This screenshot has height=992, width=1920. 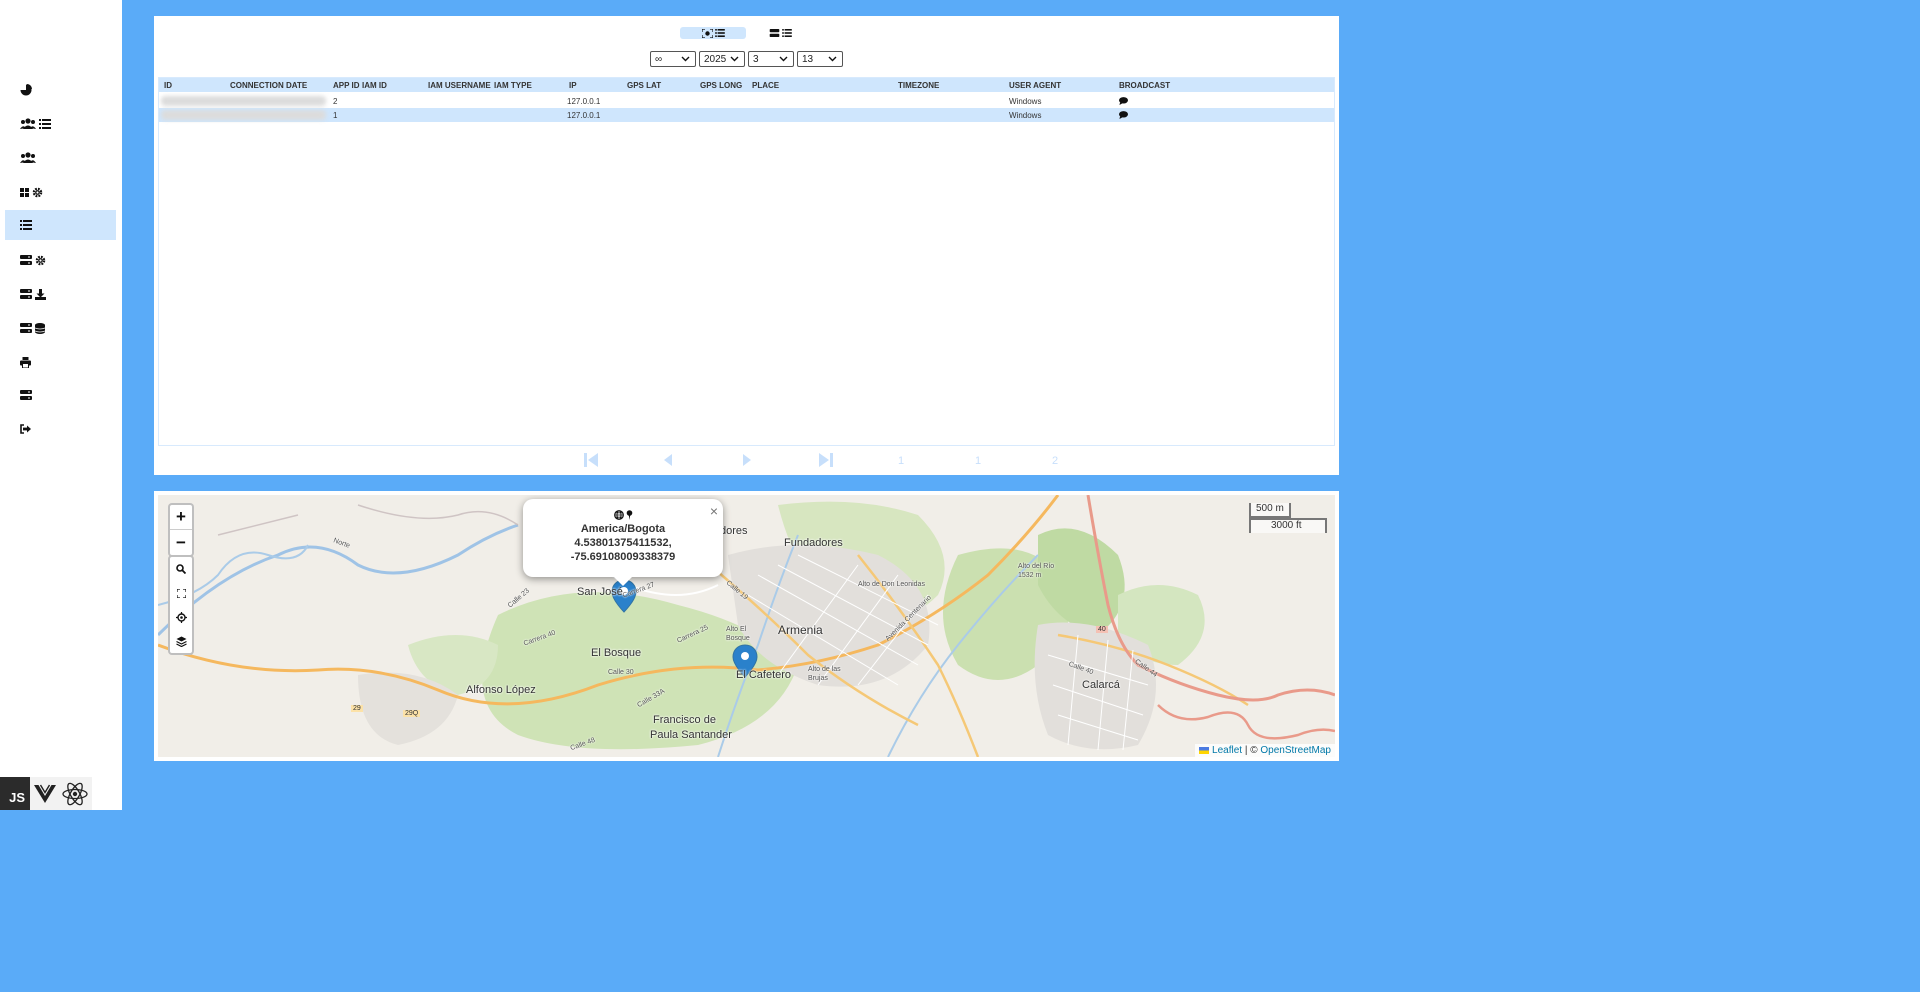 I want to click on nav-server-database, so click(x=60, y=328).